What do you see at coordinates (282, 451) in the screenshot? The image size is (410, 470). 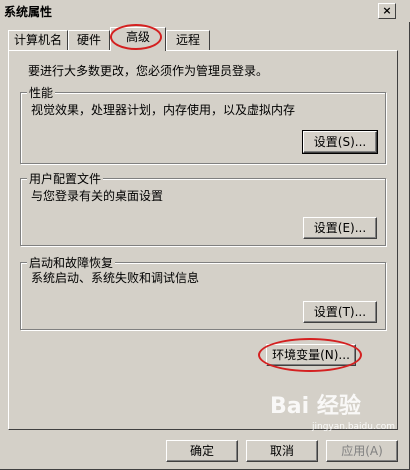 I see `cancel-button: 取消` at bounding box center [282, 451].